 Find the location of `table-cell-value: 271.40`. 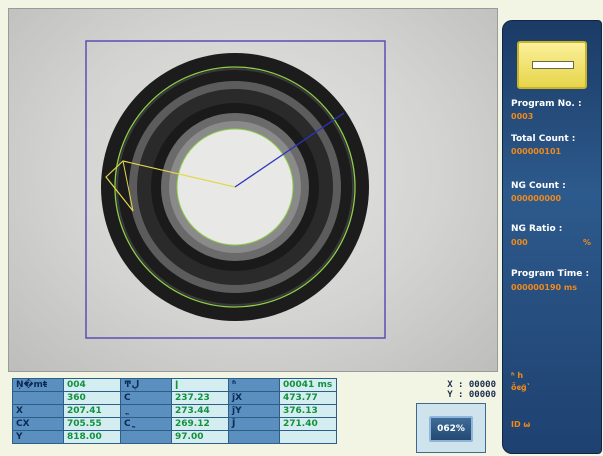

table-cell-value: 271.40 is located at coordinates (308, 424).